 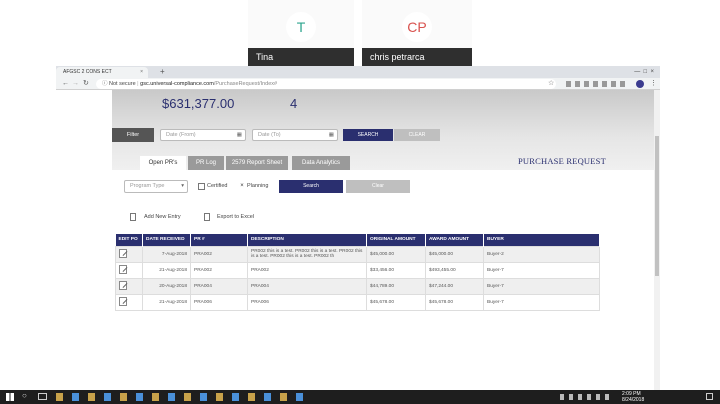 I want to click on forward-icon: →, so click(x=75, y=84).